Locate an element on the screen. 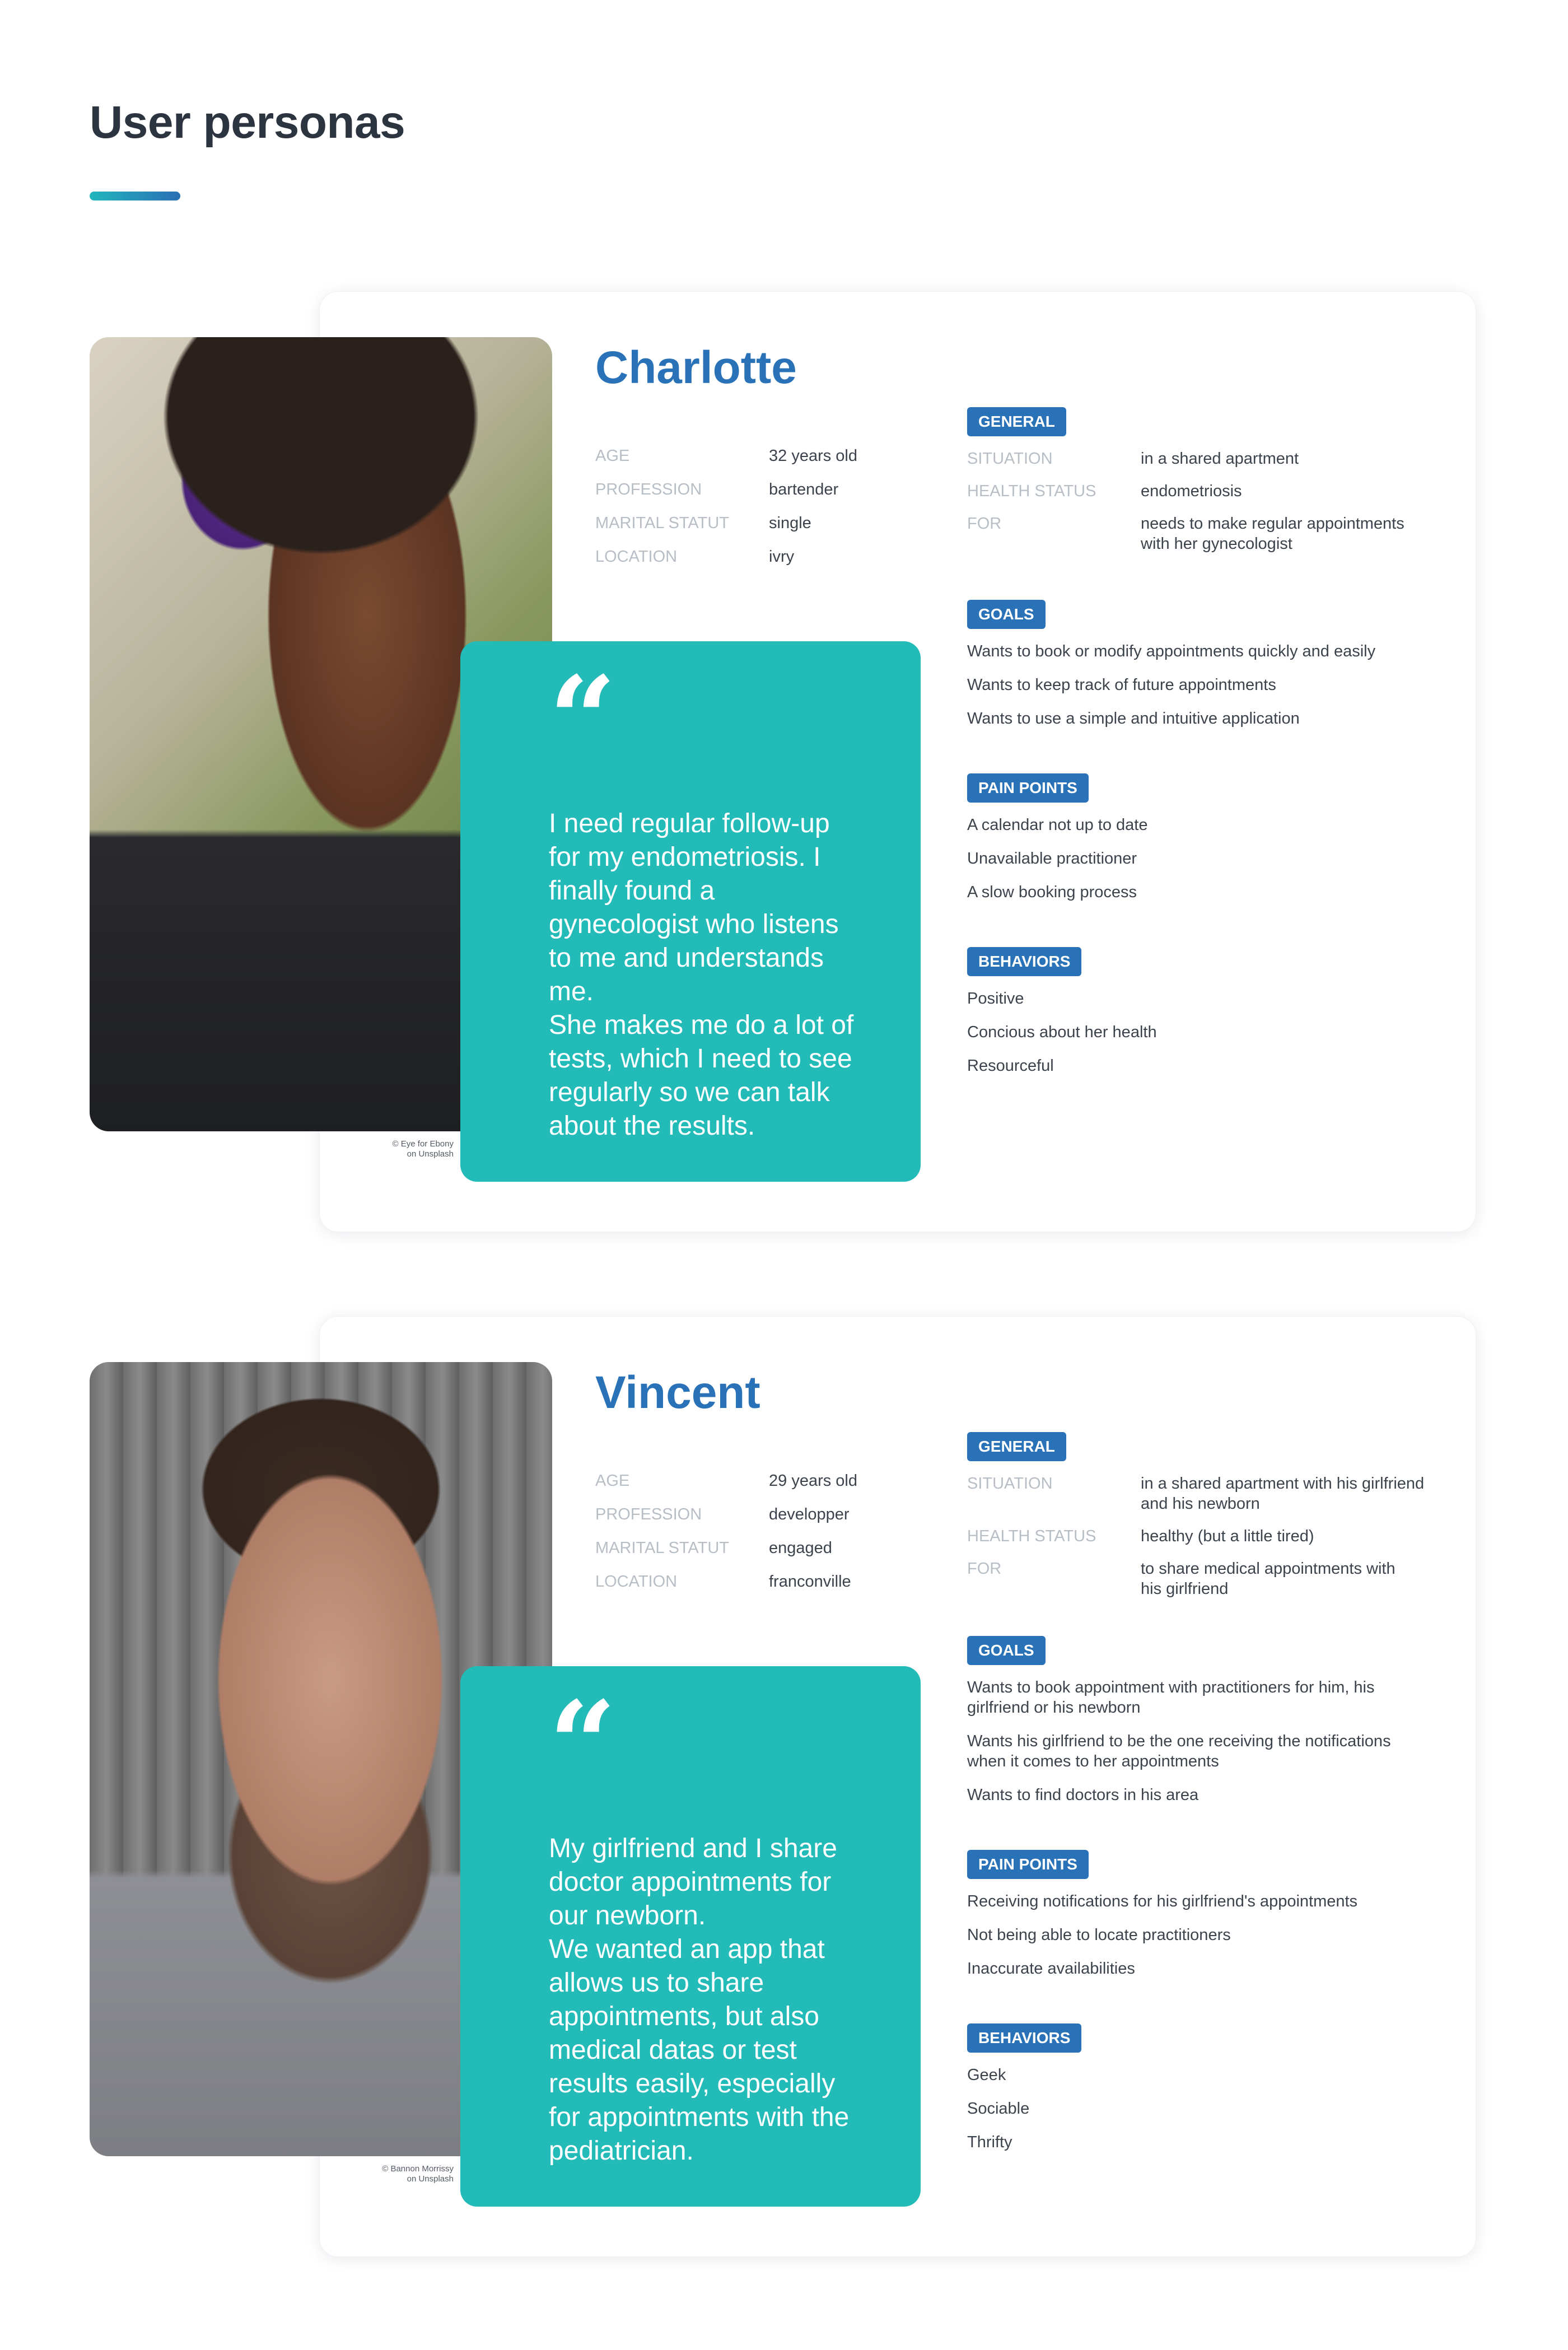 The image size is (1568, 2350). info-value: 29 years old is located at coordinates (813, 1481).